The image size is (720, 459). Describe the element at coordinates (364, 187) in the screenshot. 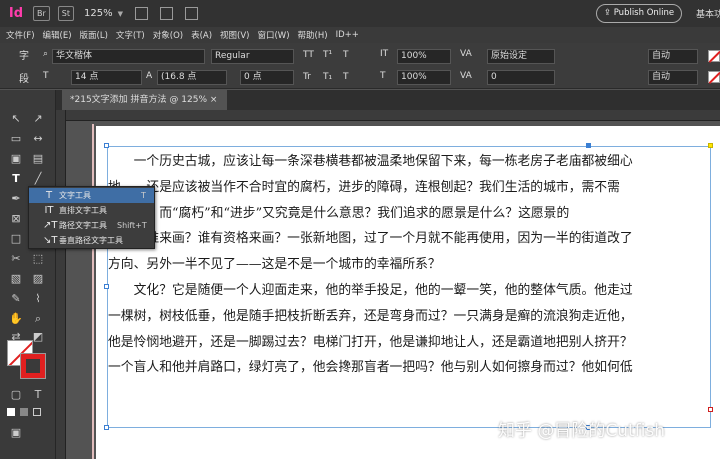

I see `text-line: 地 还是应该被当作不合时宜的腐朽，进步的障碍，连根刨起？我们生活的城市，需不需` at that location.